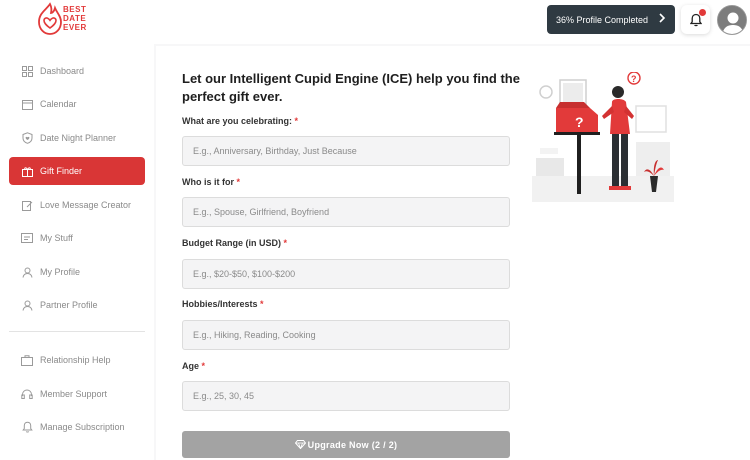  I want to click on upgrade-now-button: Upgrade Now (2 / 2), so click(346, 444).